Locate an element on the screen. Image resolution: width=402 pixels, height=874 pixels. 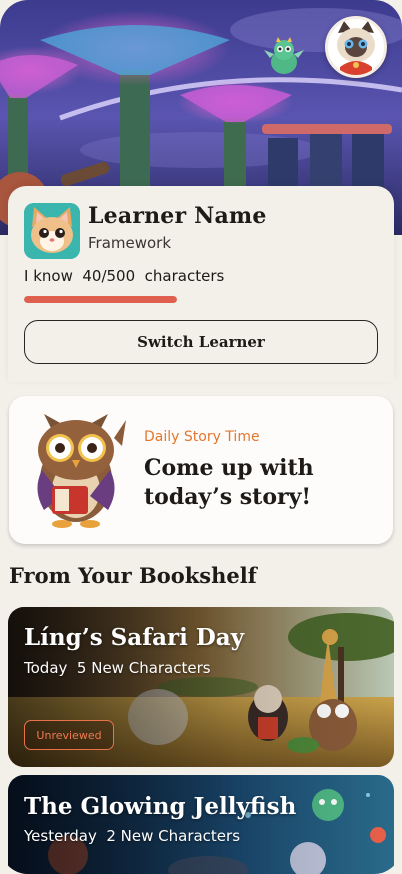
progress-bar is located at coordinates (100, 299).